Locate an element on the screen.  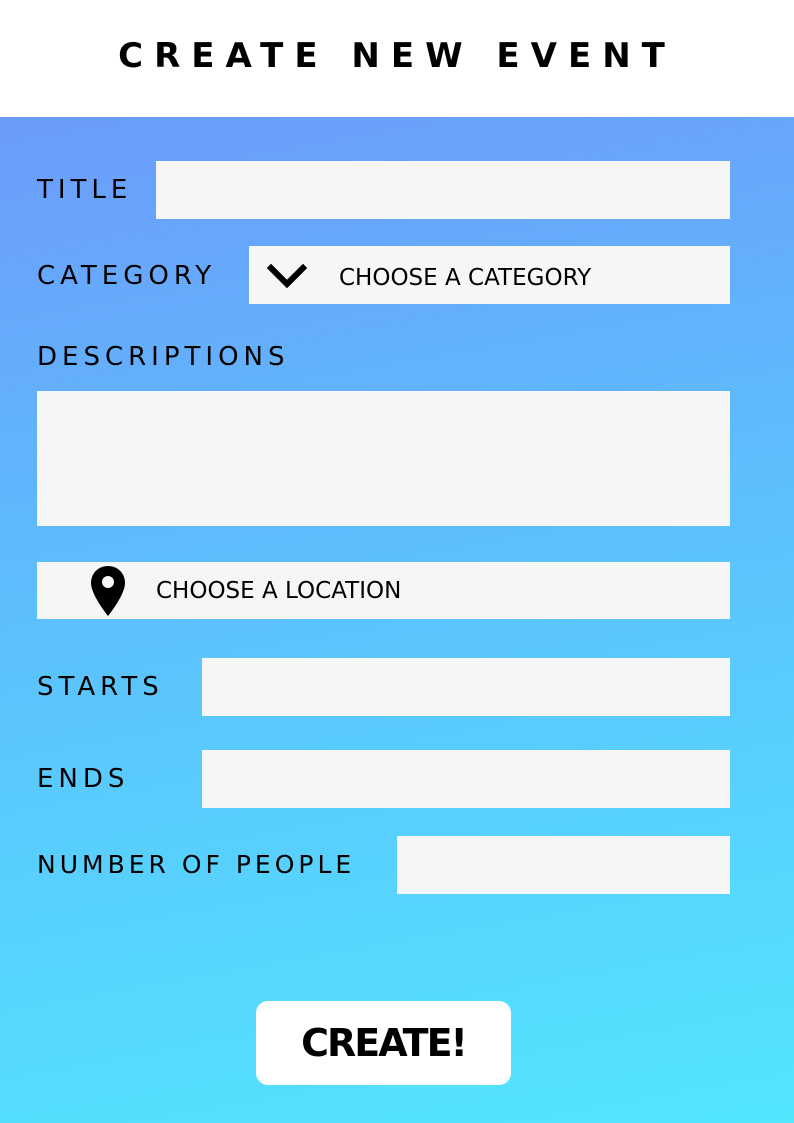
number-of-people-input is located at coordinates (563, 865).